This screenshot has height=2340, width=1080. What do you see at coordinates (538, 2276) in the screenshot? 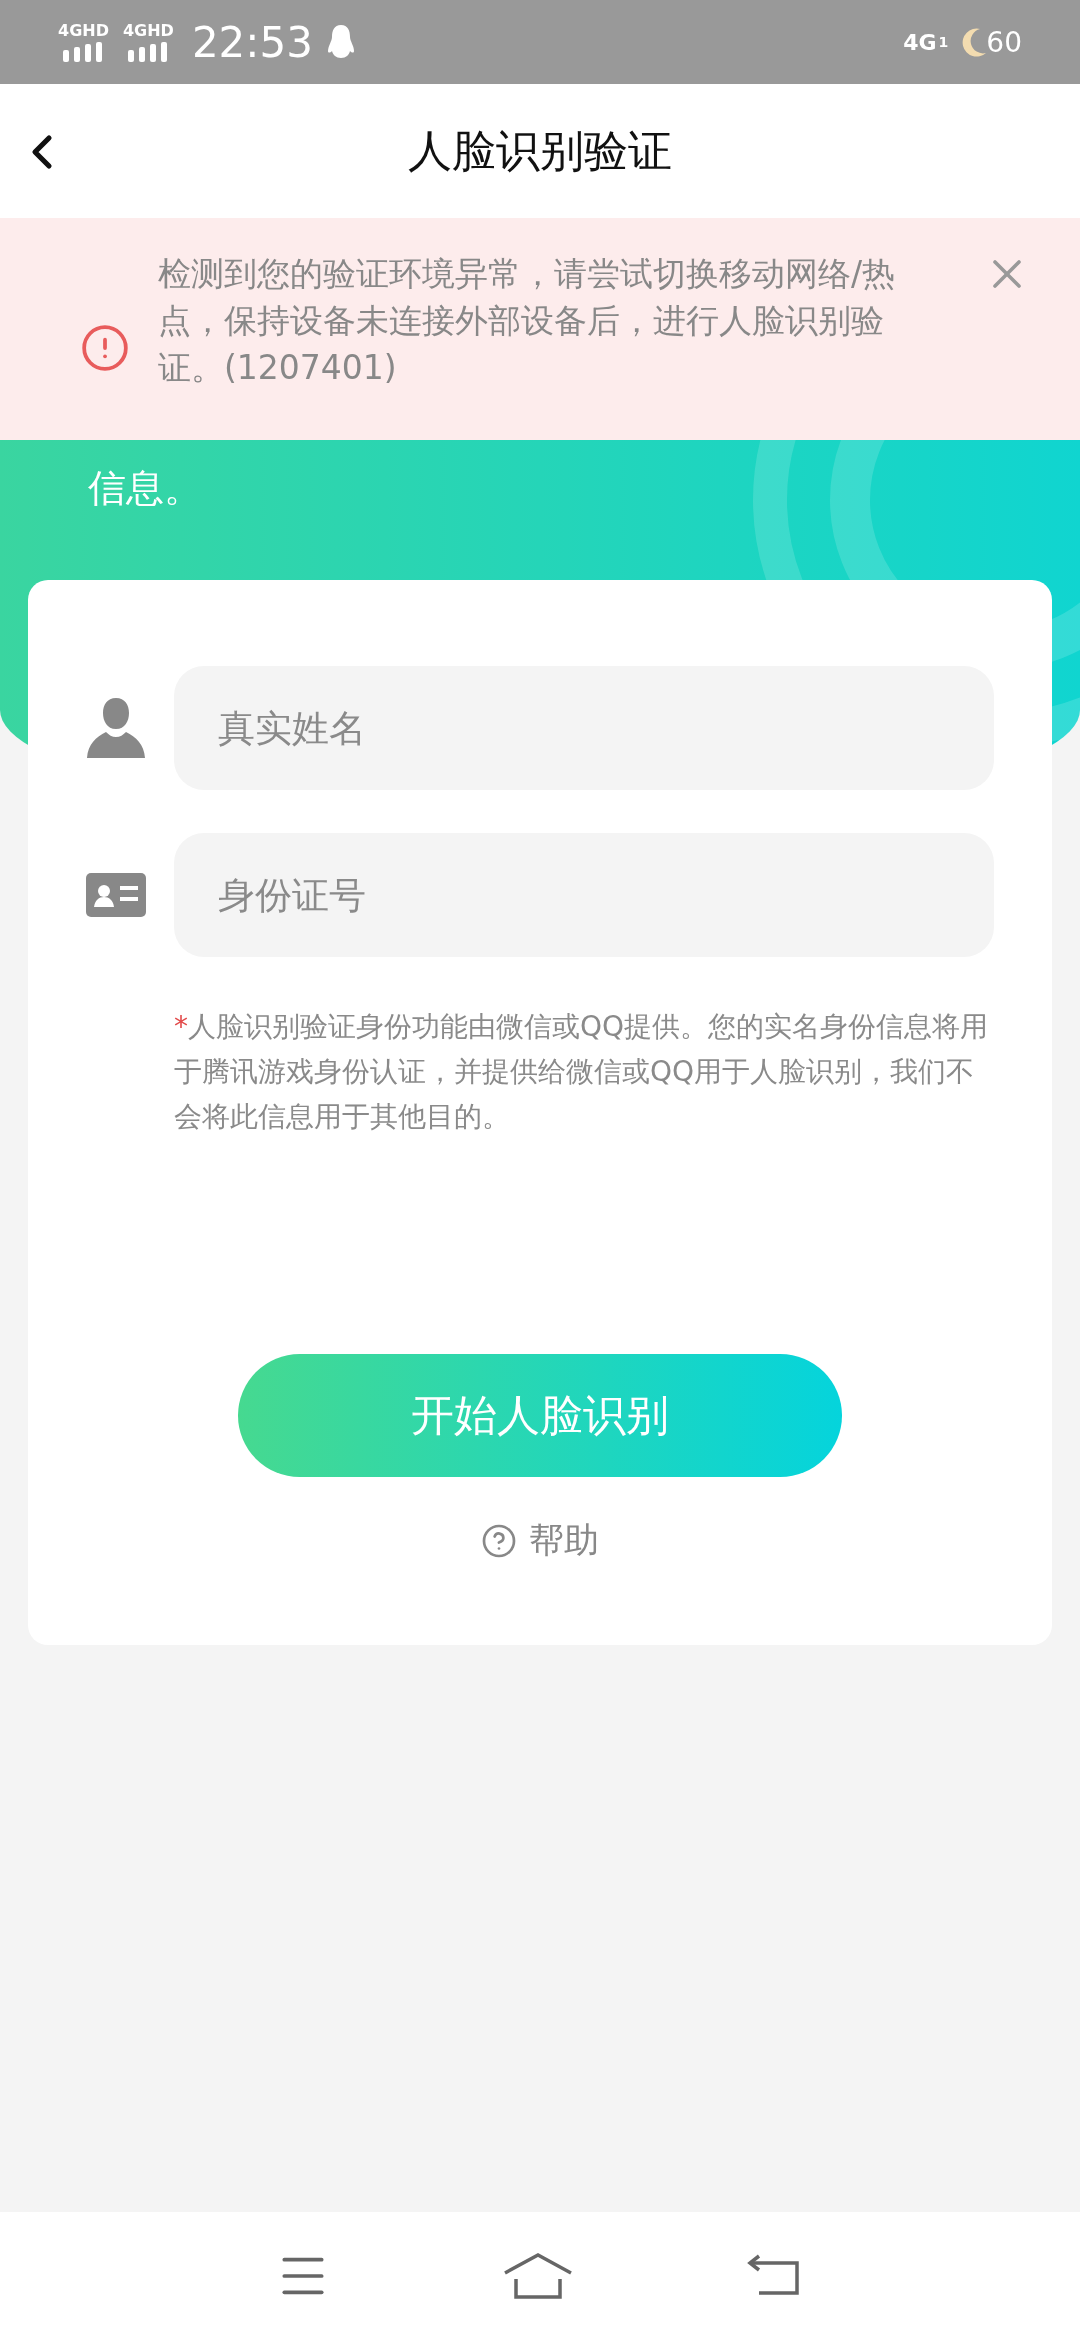
I see `home-icon` at bounding box center [538, 2276].